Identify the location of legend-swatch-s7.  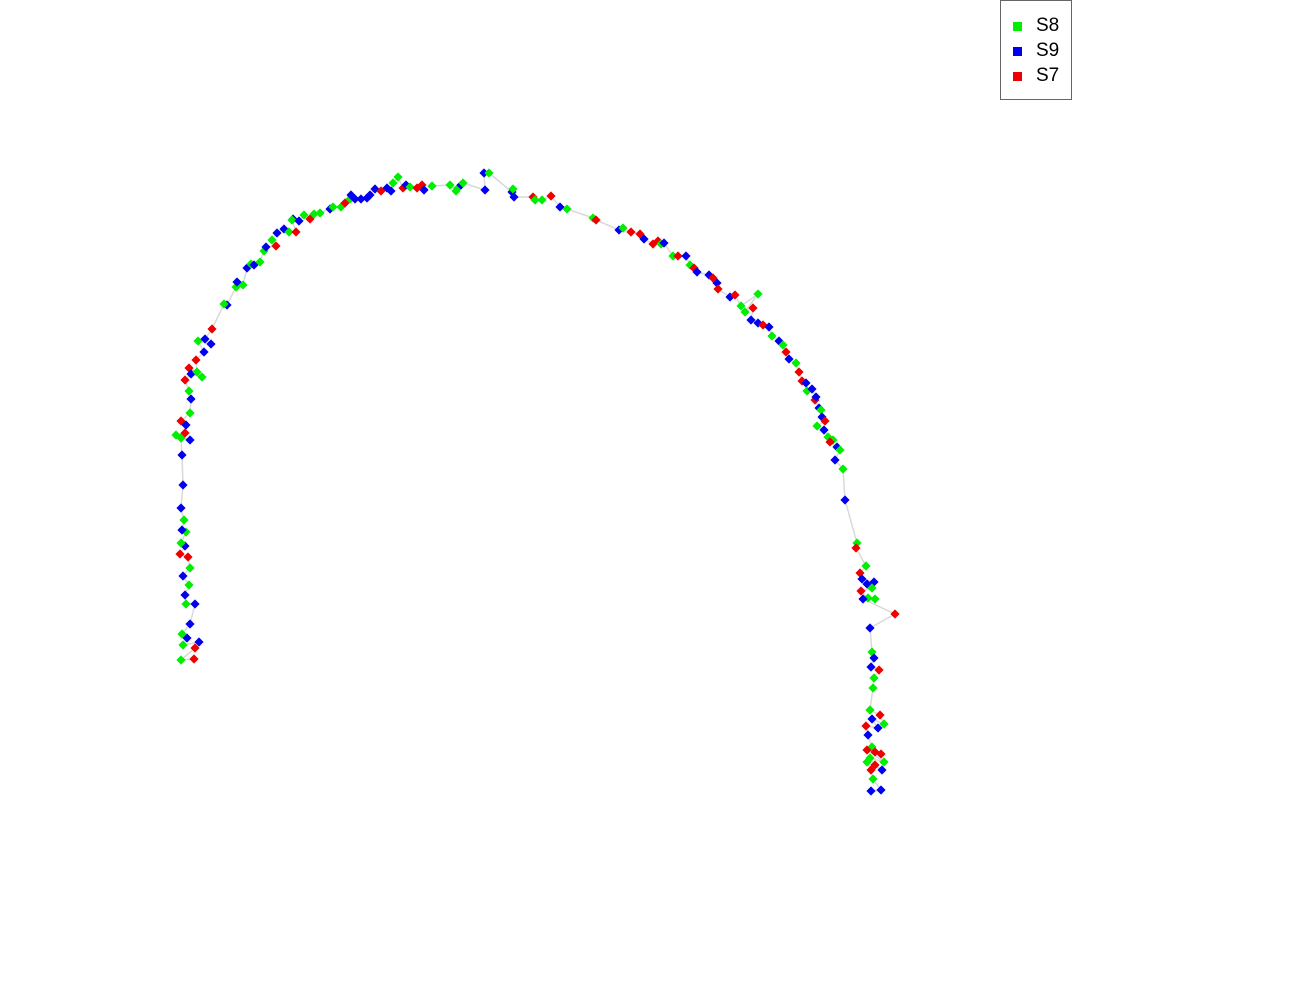
(1017, 76).